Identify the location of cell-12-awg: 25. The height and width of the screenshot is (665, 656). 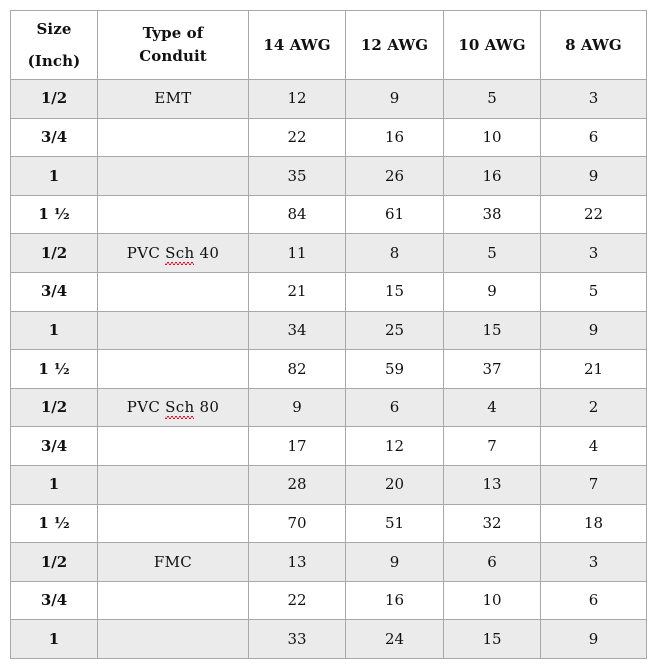
(394, 330).